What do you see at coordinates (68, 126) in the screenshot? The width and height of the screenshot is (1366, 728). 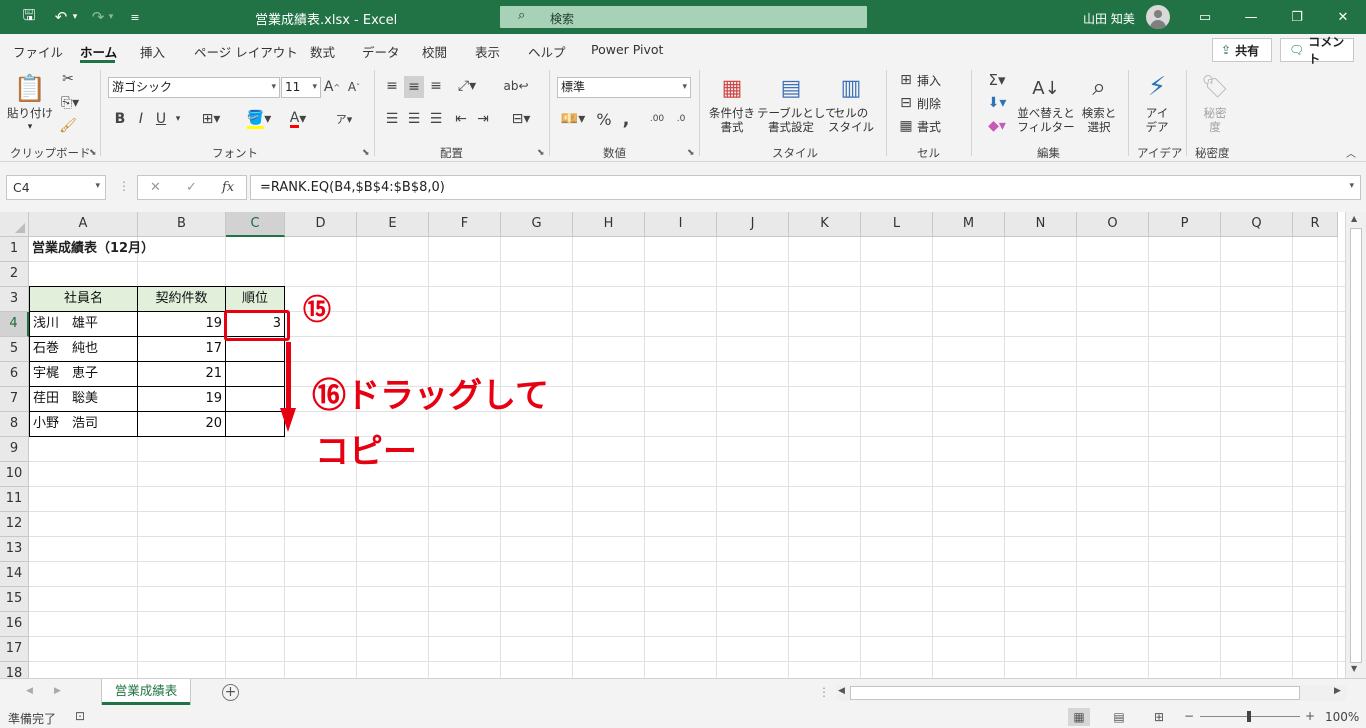 I see `format-painter-icon: 🖌` at bounding box center [68, 126].